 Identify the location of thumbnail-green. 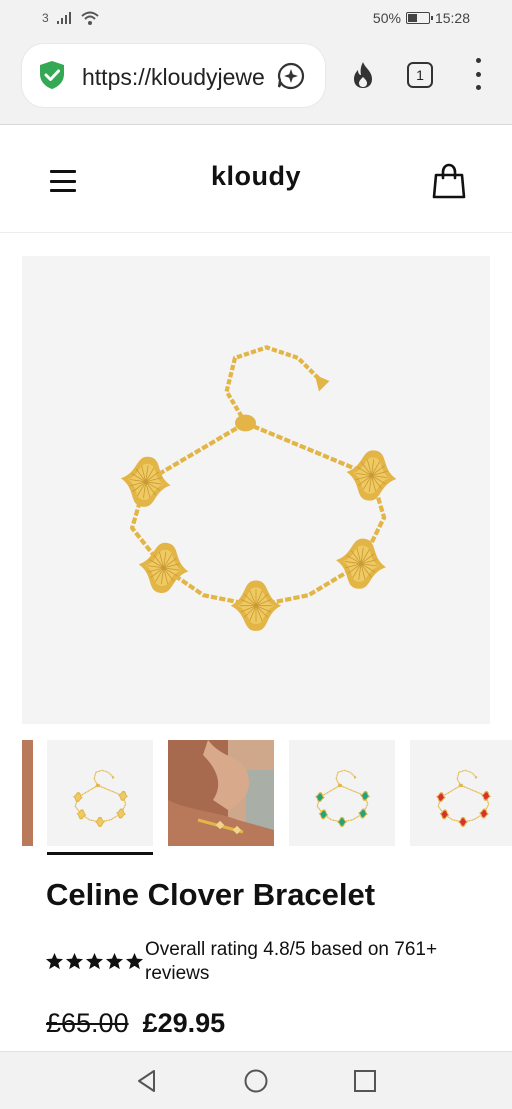
(342, 793).